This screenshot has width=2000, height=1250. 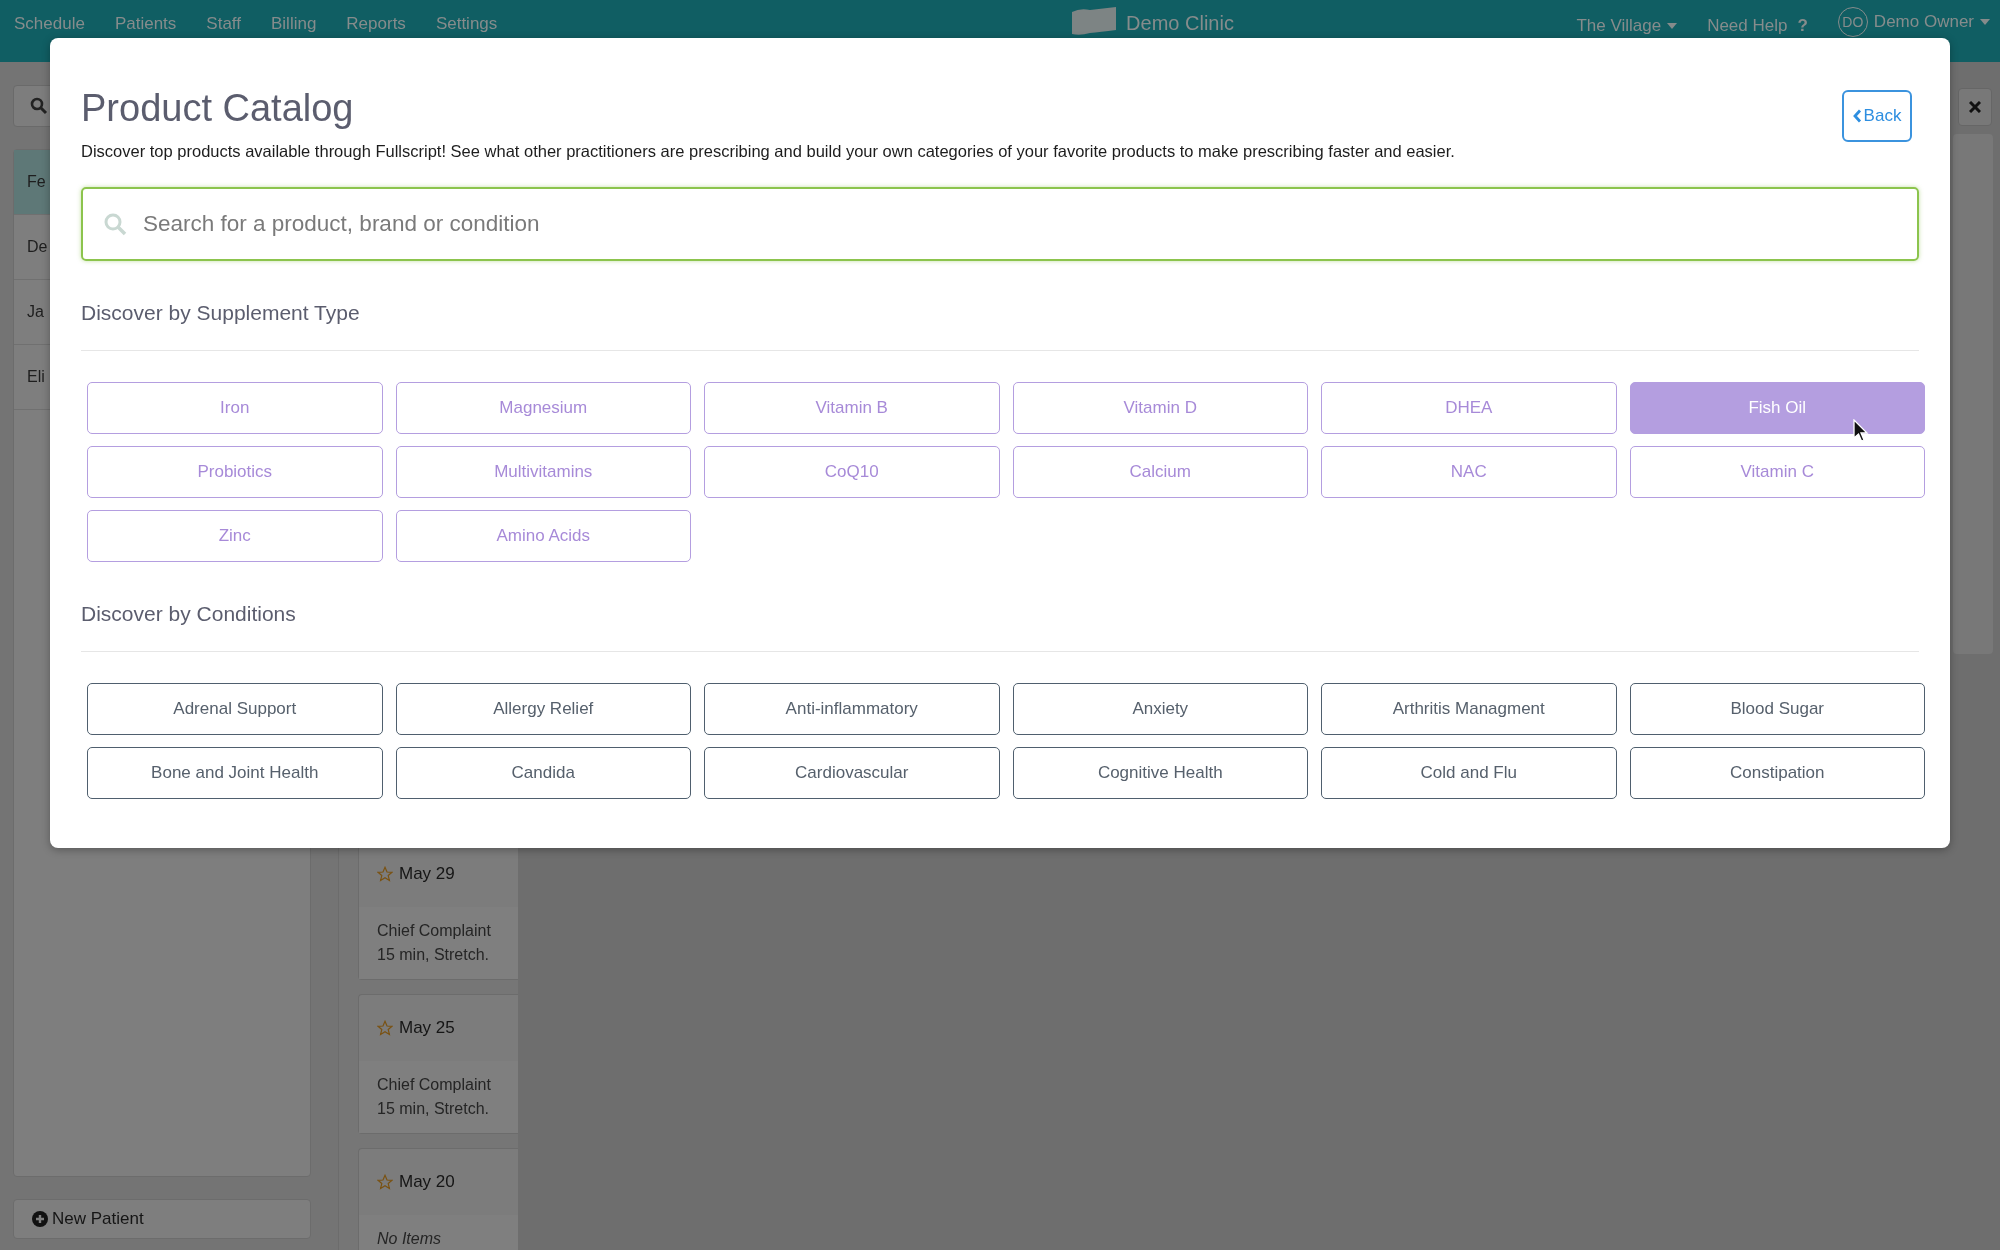 What do you see at coordinates (1160, 472) in the screenshot?
I see `supplement-type-button: Calcium` at bounding box center [1160, 472].